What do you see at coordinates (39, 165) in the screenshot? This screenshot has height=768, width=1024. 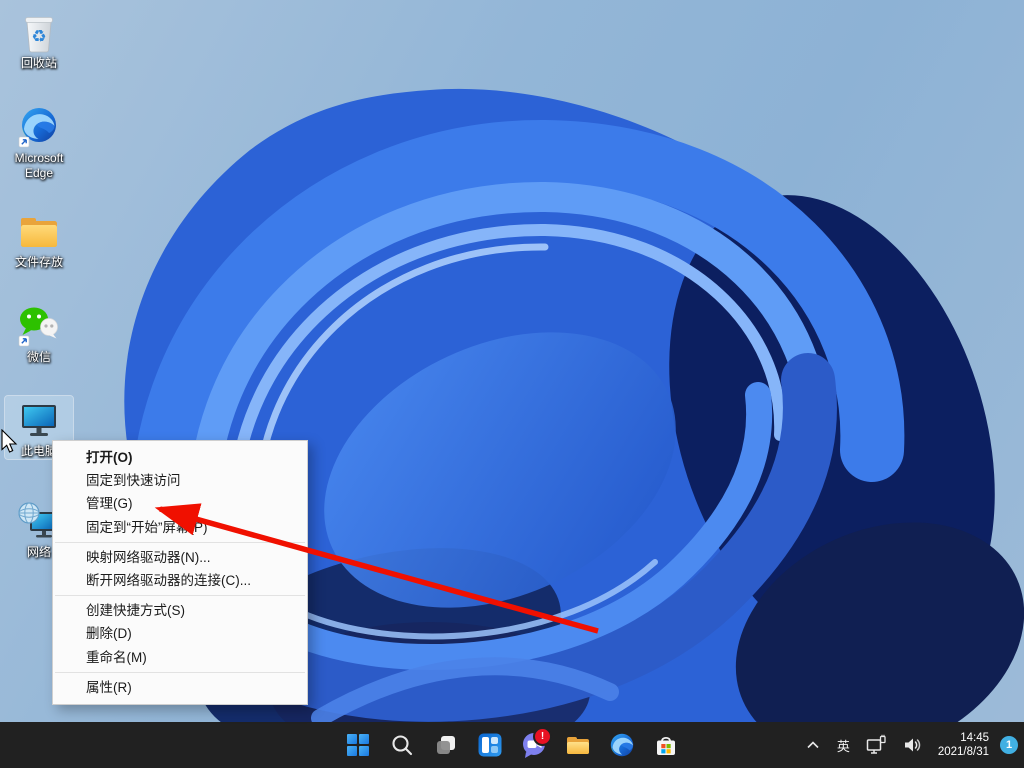 I see `icon-label: Microsoft Edge` at bounding box center [39, 165].